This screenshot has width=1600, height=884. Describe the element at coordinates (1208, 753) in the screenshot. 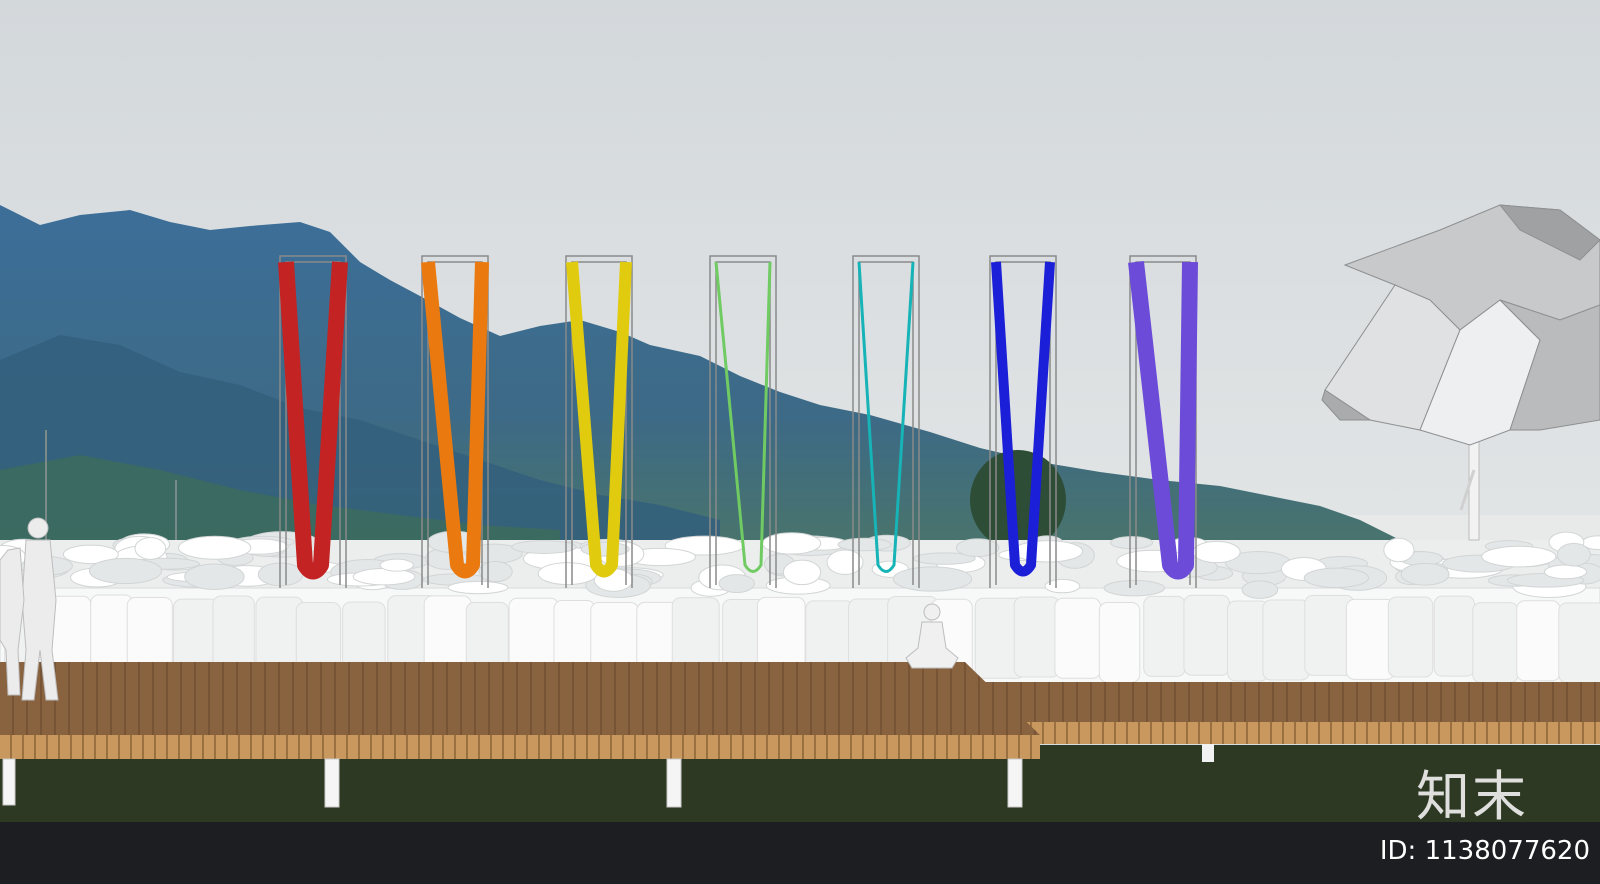

I see `deck-right-leg` at that location.